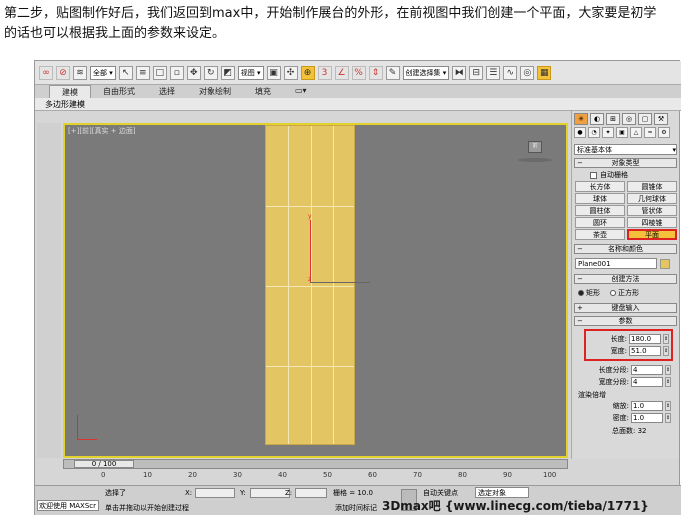 Image resolution: width=694 pixels, height=527 pixels. What do you see at coordinates (652, 234) in the screenshot?
I see `plane-button: 平面` at bounding box center [652, 234].